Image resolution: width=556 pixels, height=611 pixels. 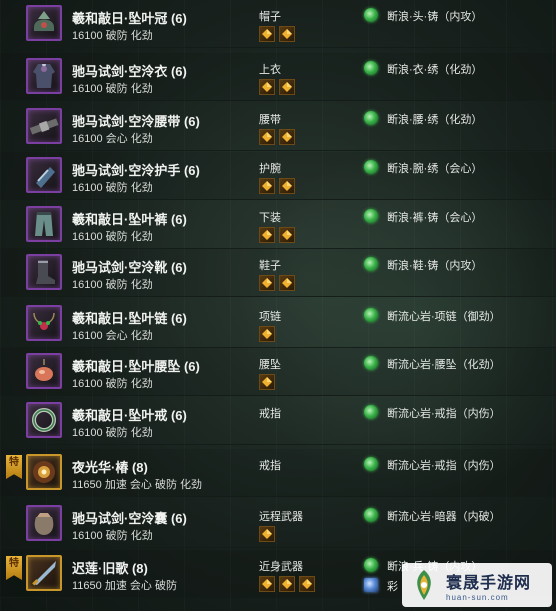 What do you see at coordinates (129, 267) in the screenshot?
I see `item-name: 驰马试剑·空泠靴 (6)` at bounding box center [129, 267].